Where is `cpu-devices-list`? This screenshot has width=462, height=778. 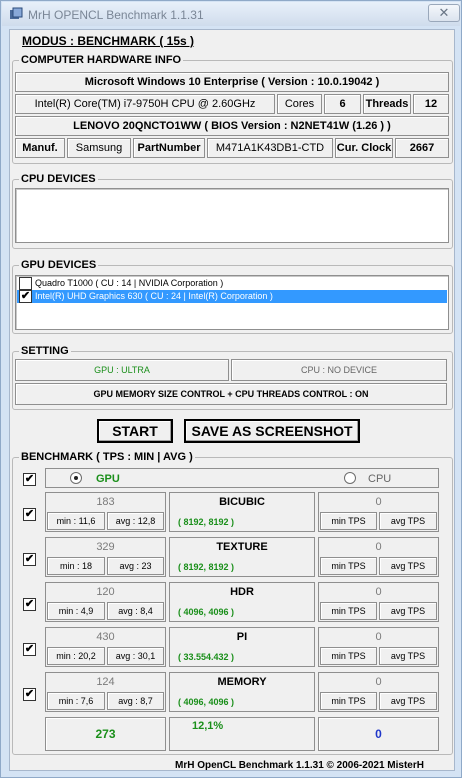 cpu-devices-list is located at coordinates (232, 215).